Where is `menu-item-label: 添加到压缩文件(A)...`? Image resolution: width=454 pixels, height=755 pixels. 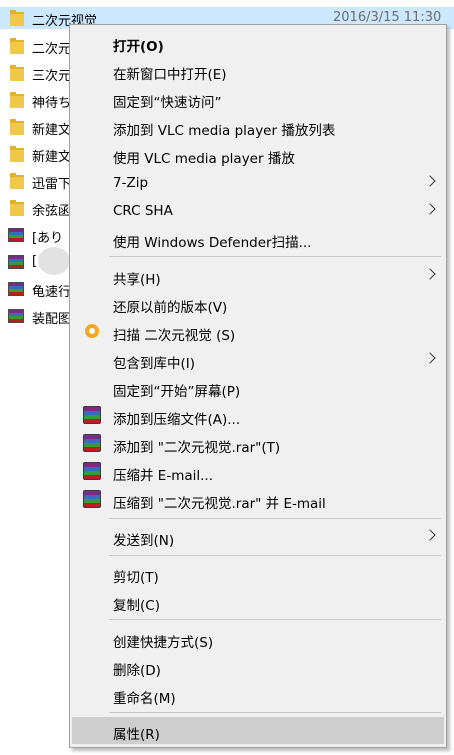
menu-item-label: 添加到压缩文件(A)... is located at coordinates (177, 420).